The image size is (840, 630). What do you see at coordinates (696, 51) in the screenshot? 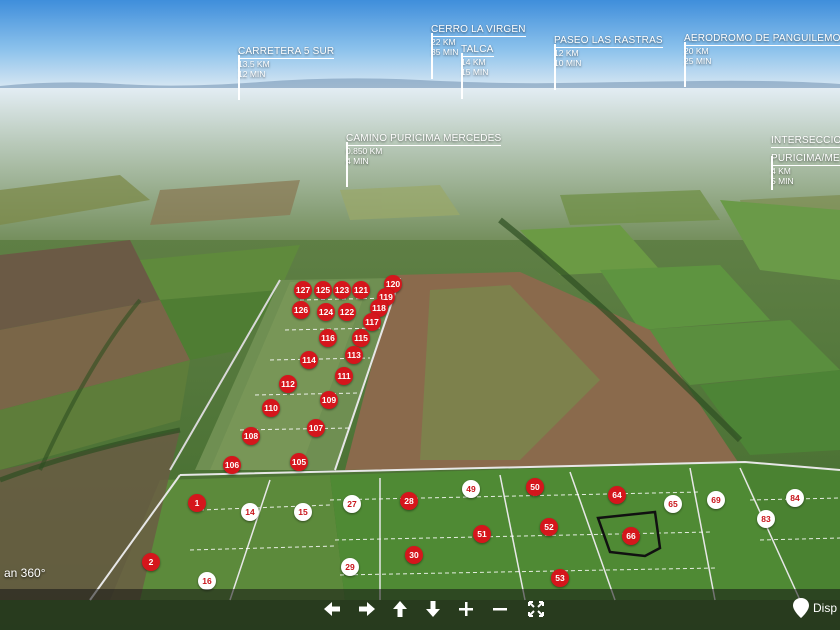
I see `poi-distance: 20 KM` at bounding box center [696, 51].